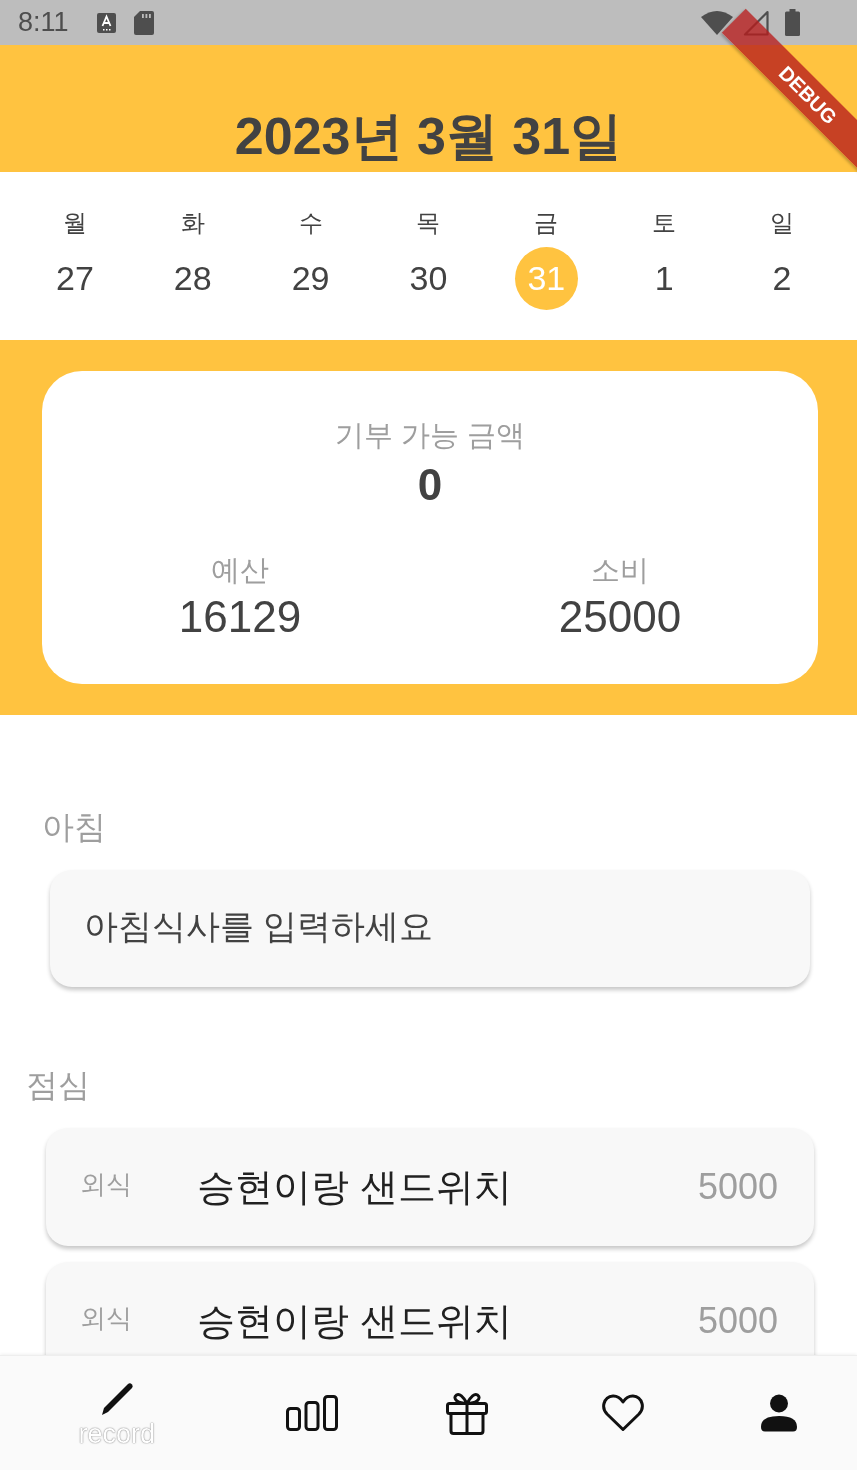 This screenshot has height=1470, width=857. I want to click on date-button: 30, so click(428, 278).